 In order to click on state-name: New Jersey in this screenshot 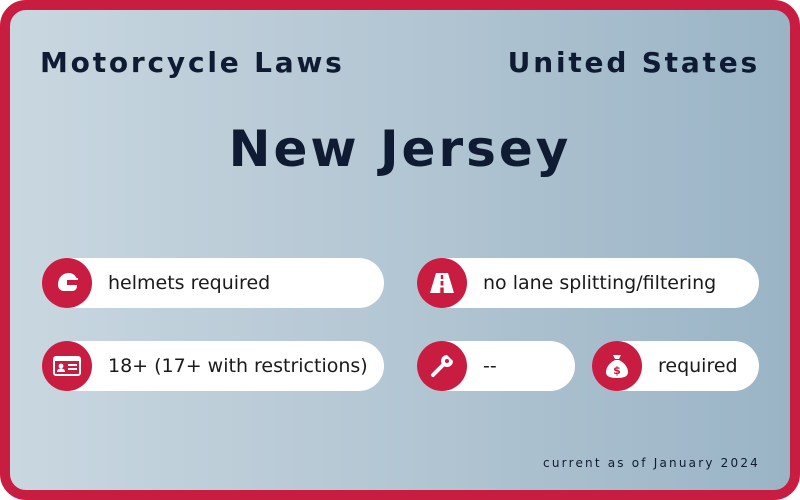, I will do `click(400, 149)`.